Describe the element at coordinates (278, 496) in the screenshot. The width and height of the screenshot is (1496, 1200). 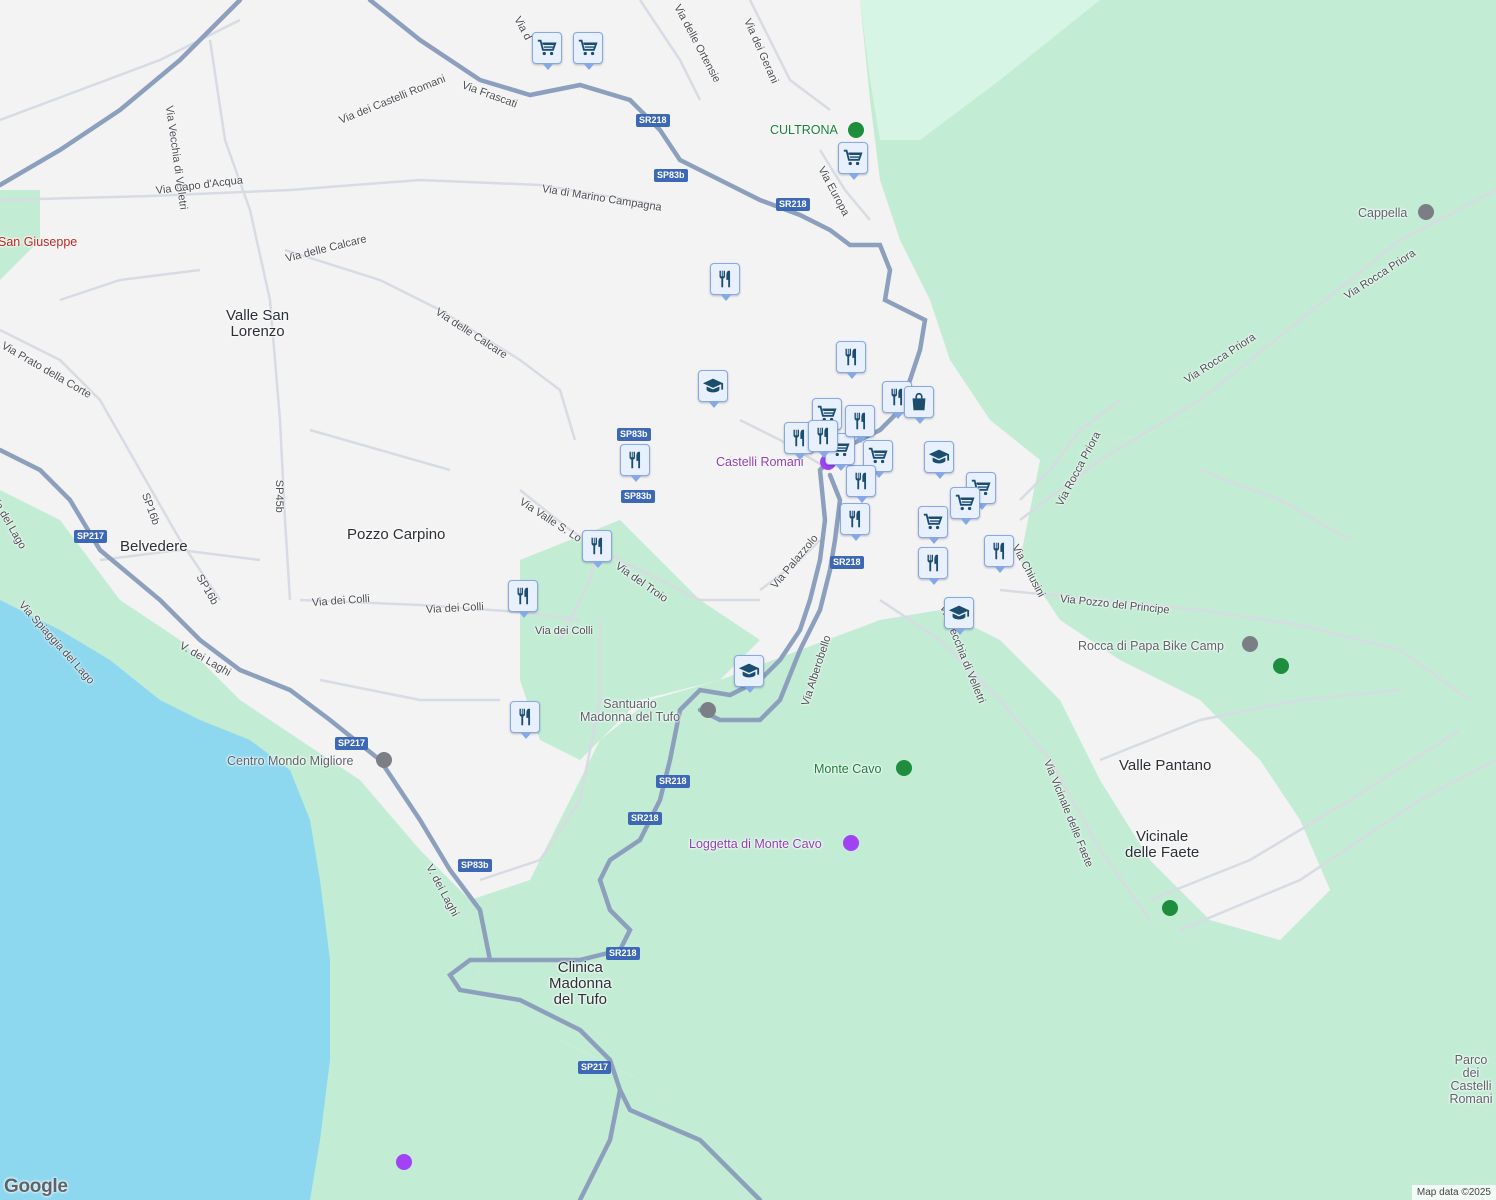
I see `road-number-label: SP45b` at that location.